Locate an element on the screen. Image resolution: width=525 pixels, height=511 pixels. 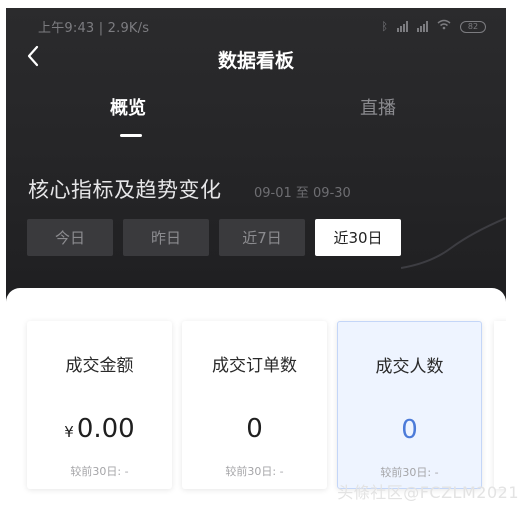
range-30days-button: 近30日 is located at coordinates (358, 237).